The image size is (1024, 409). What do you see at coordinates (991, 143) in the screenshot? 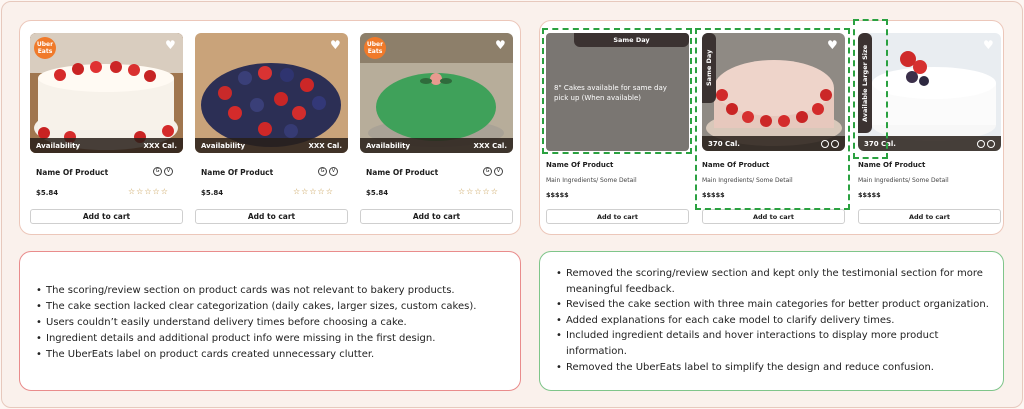
I see `vegan-icon` at bounding box center [991, 143].